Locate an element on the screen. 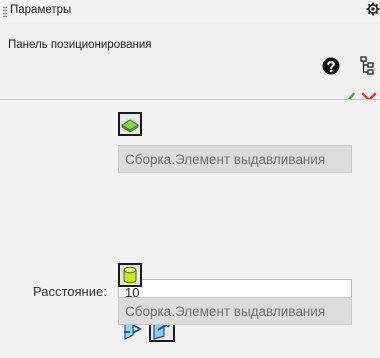 This screenshot has height=358, width=380. panel-subtitle: Панель позиционирования is located at coordinates (80, 45).